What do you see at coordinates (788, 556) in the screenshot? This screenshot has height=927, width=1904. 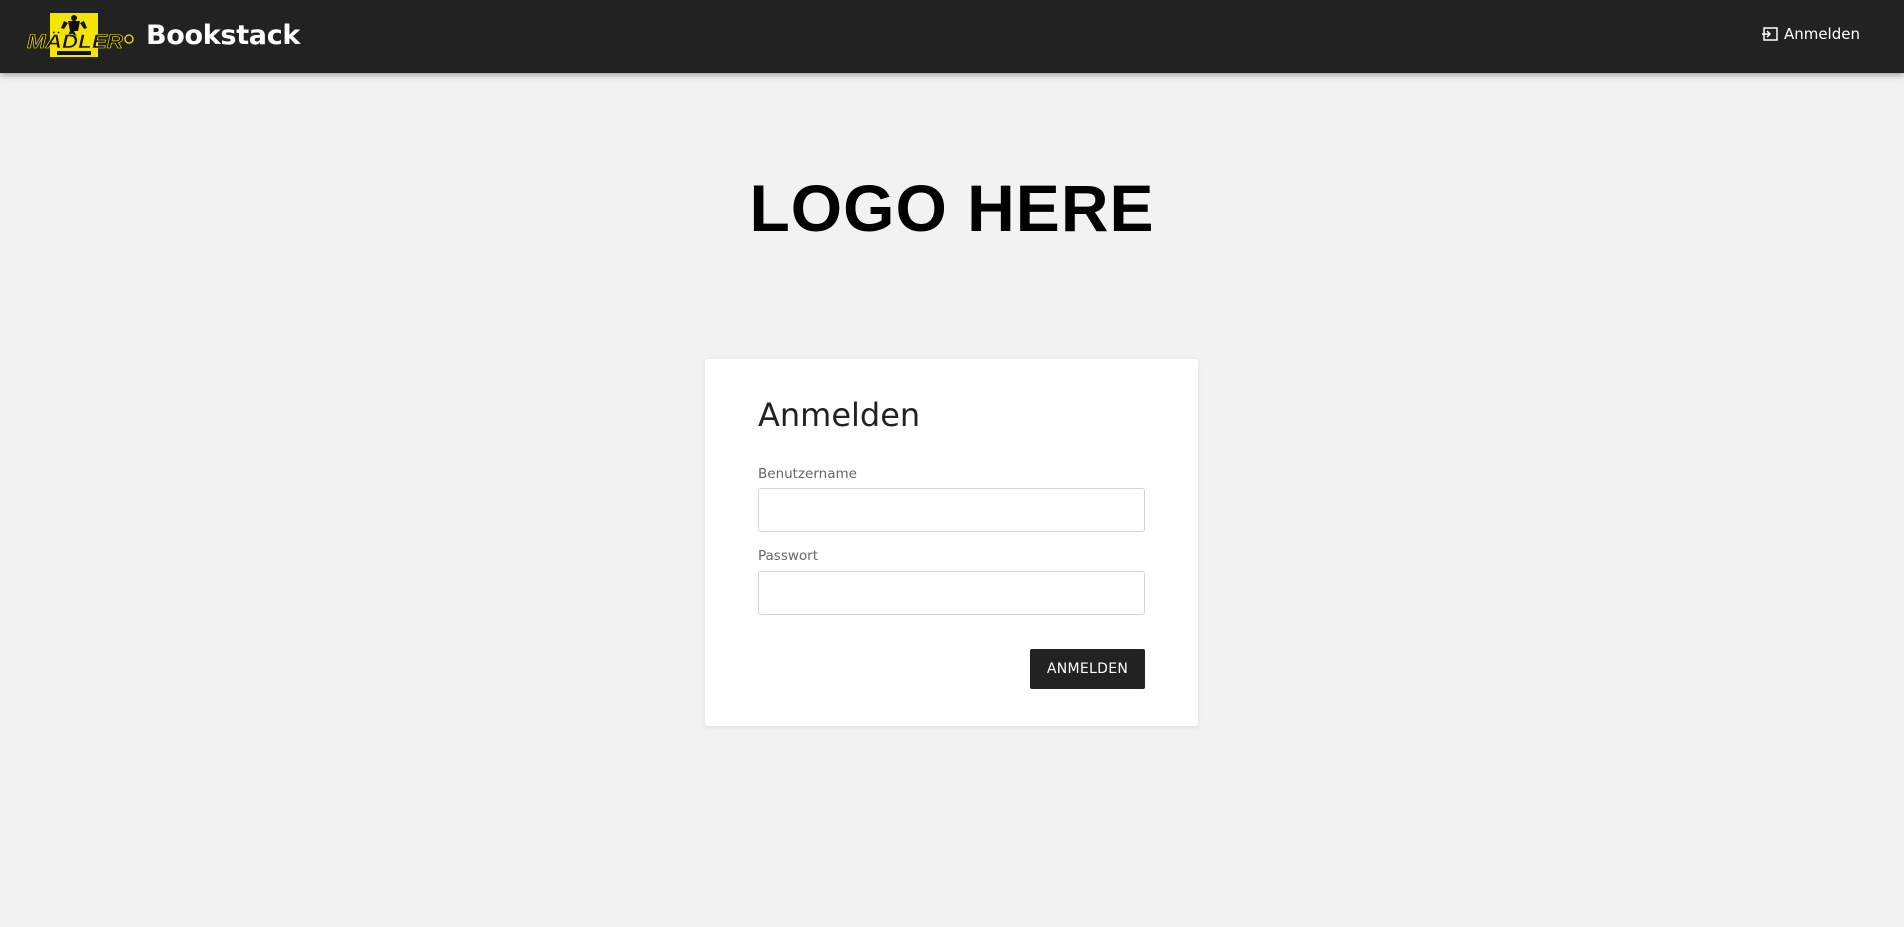 I see `password-label: Passwort` at bounding box center [788, 556].